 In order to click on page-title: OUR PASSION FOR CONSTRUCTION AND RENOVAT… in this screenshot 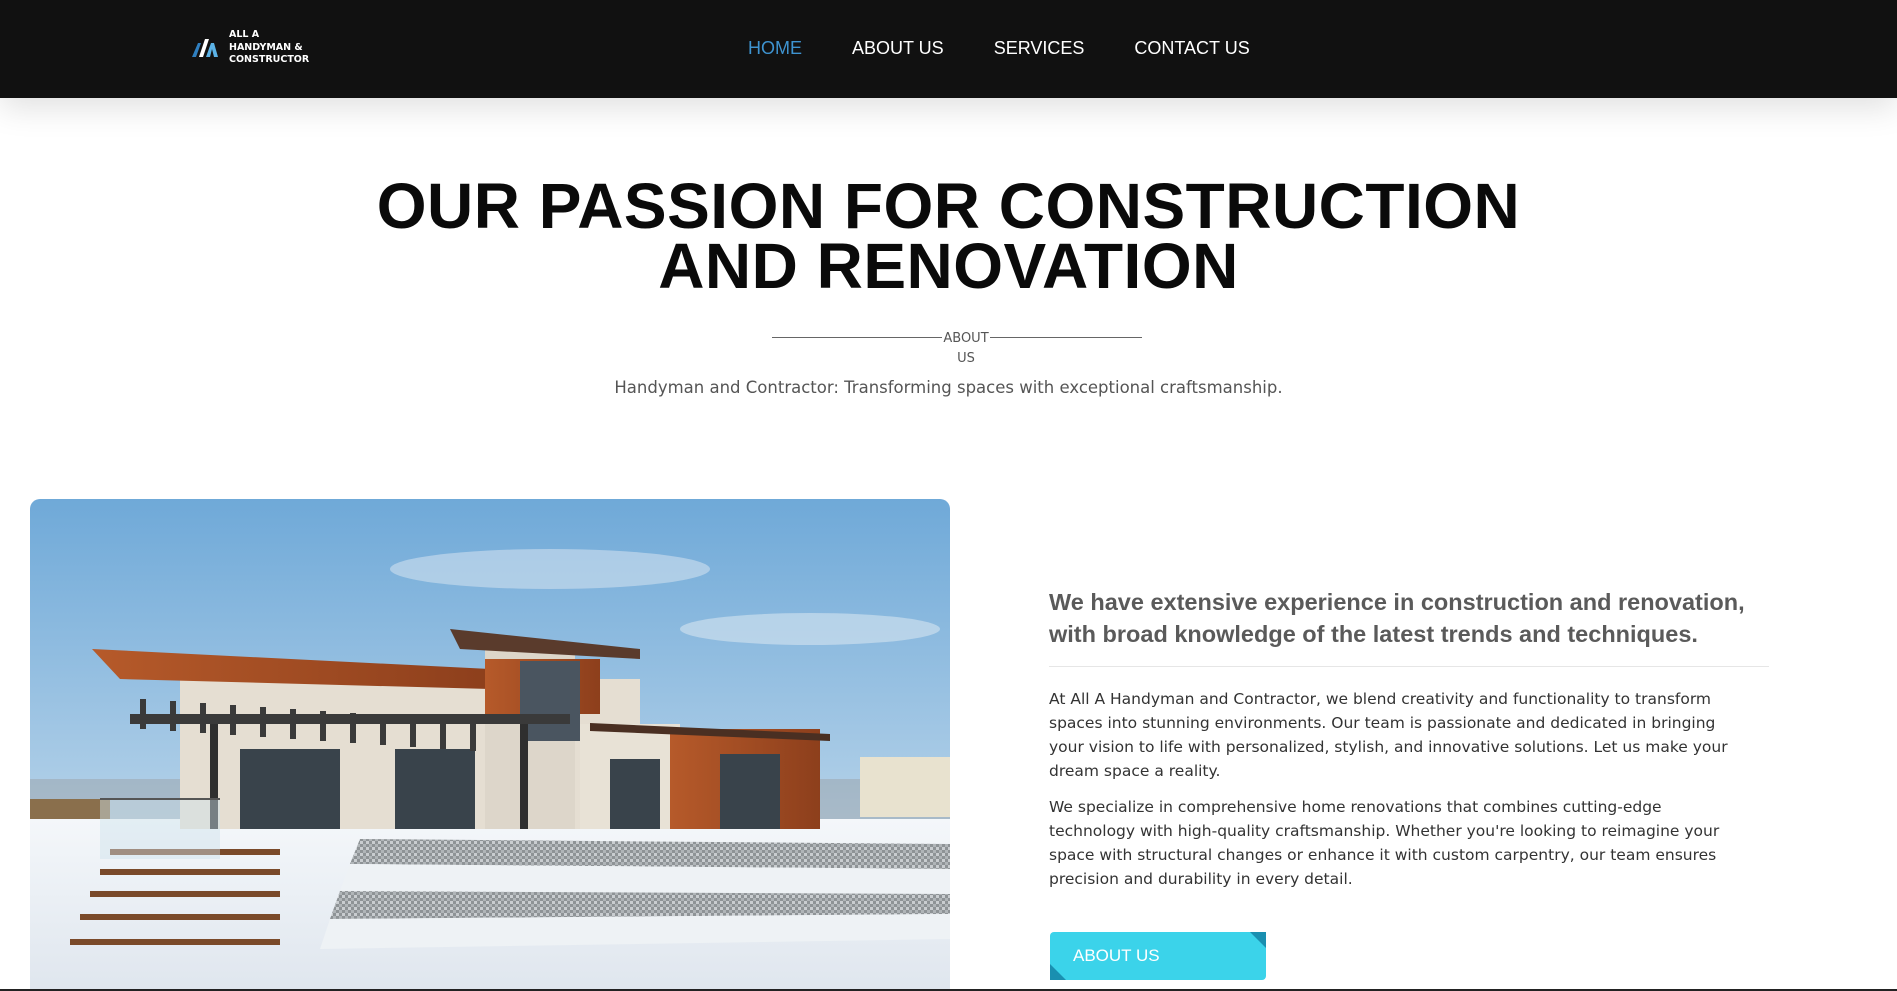, I will do `click(948, 236)`.